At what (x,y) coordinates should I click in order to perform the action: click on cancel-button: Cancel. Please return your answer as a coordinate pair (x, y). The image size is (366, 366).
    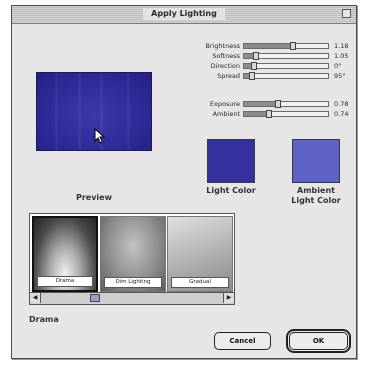
    Looking at the image, I should click on (242, 341).